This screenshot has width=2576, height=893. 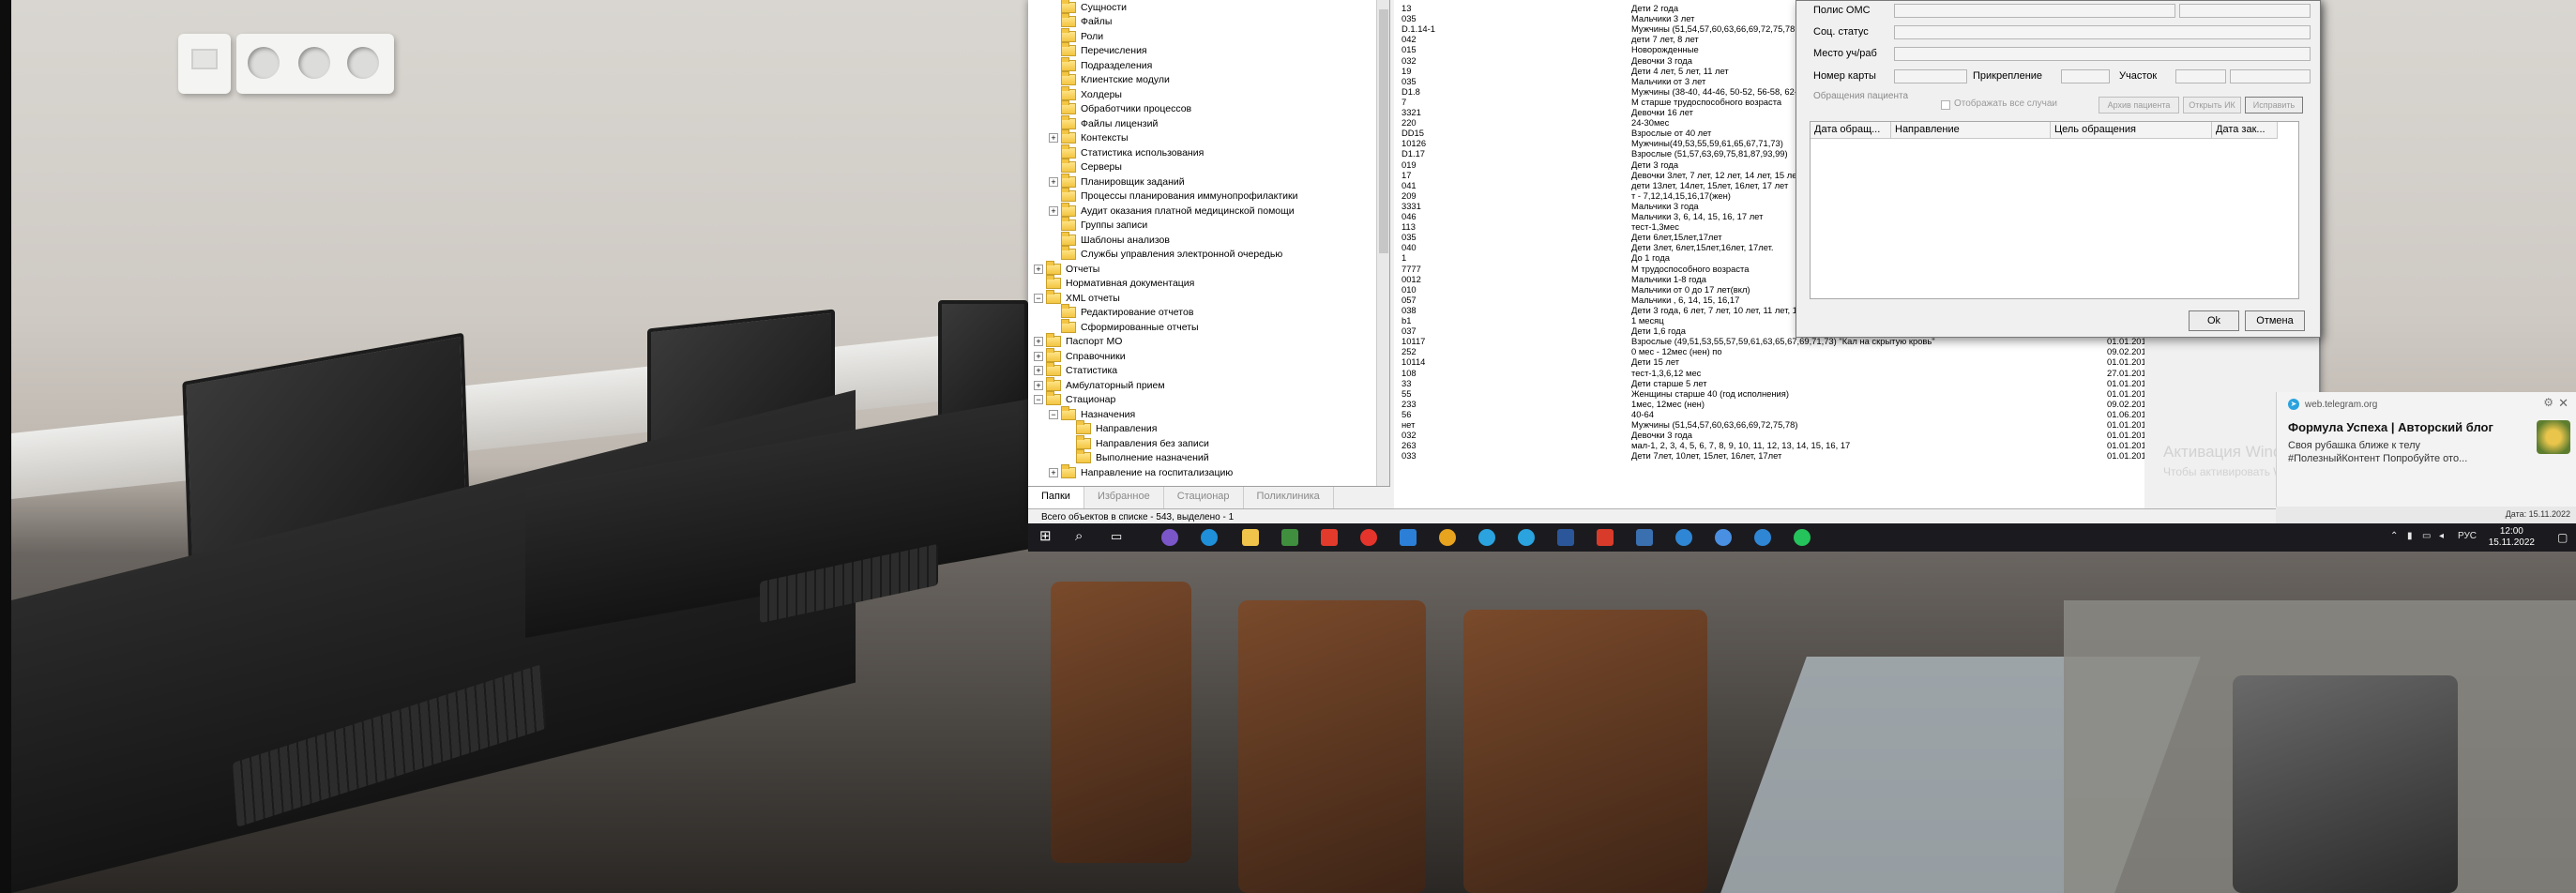 What do you see at coordinates (2131, 130) in the screenshot?
I see `col-visit-purpose: Цель обращения` at bounding box center [2131, 130].